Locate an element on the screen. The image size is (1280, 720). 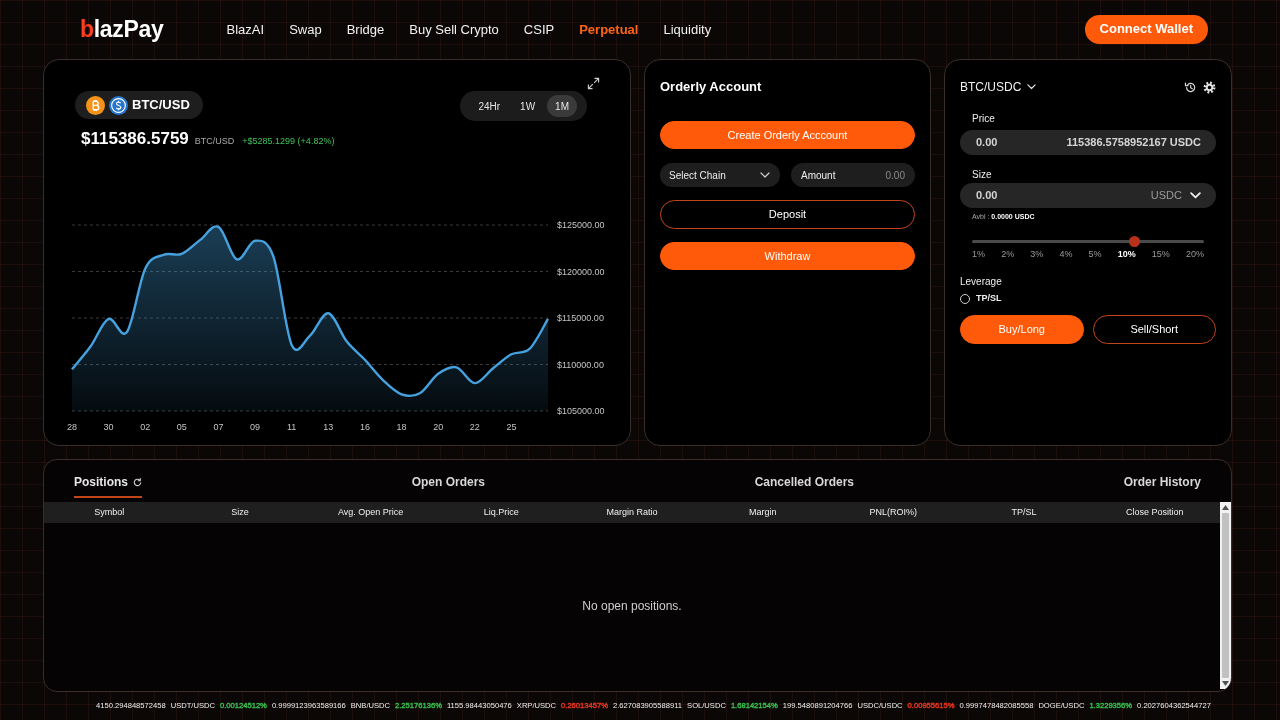
leverage-label: Leverage is located at coordinates (981, 281).